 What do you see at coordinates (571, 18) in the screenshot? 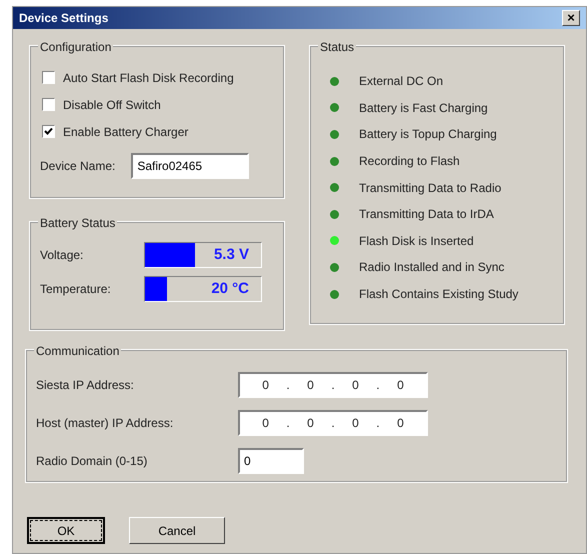
I see `close-button: ×` at bounding box center [571, 18].